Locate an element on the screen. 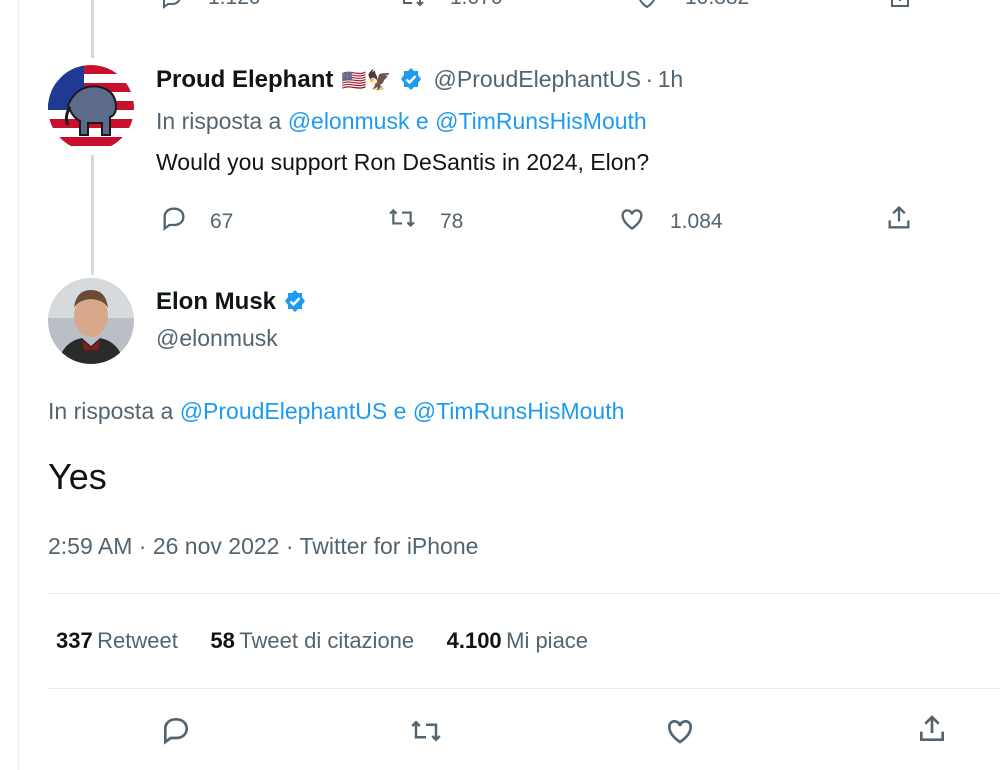 Image resolution: width=1000 pixels, height=770 pixels. divider-top is located at coordinates (524, 593).